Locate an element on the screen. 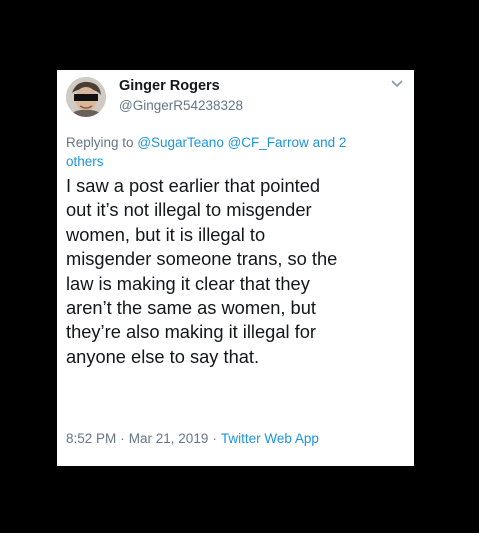 The width and height of the screenshot is (479, 533). mention-link-1: @SugarTeano is located at coordinates (180, 142).